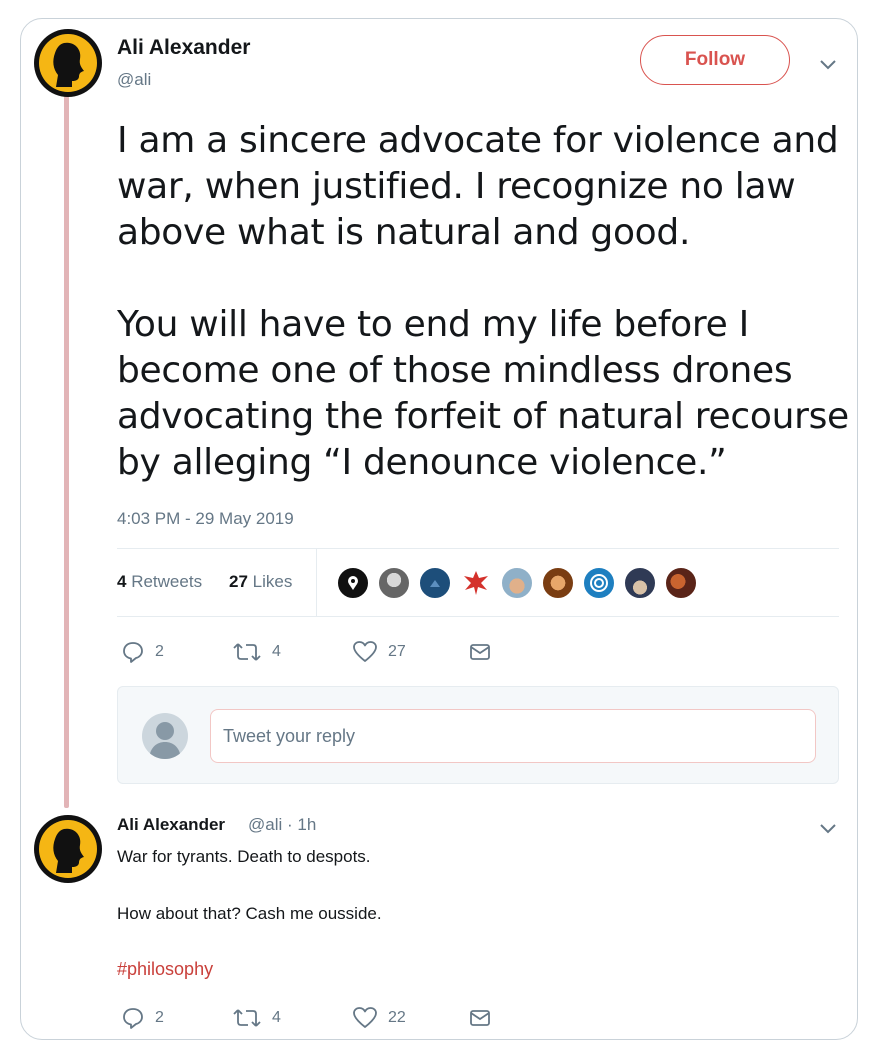  What do you see at coordinates (379, 1018) in the screenshot?
I see `like-action: 22` at bounding box center [379, 1018].